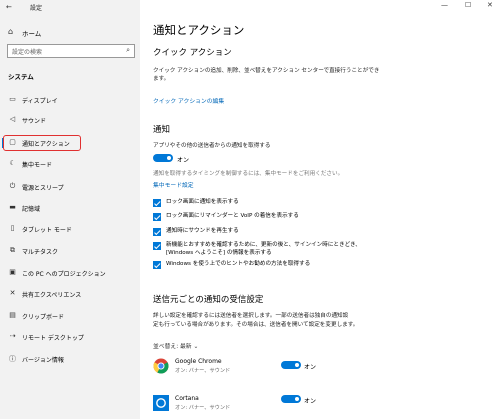  What do you see at coordinates (32, 34) in the screenshot?
I see `home-label: ホーム` at bounding box center [32, 34].